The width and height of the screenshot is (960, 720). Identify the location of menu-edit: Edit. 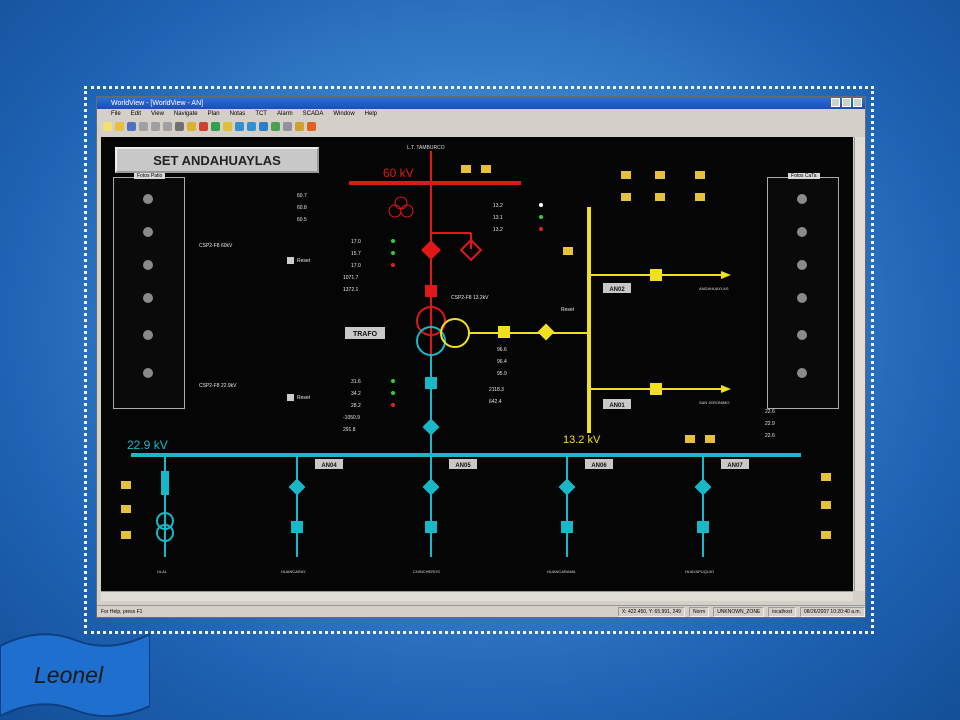
(136, 114).